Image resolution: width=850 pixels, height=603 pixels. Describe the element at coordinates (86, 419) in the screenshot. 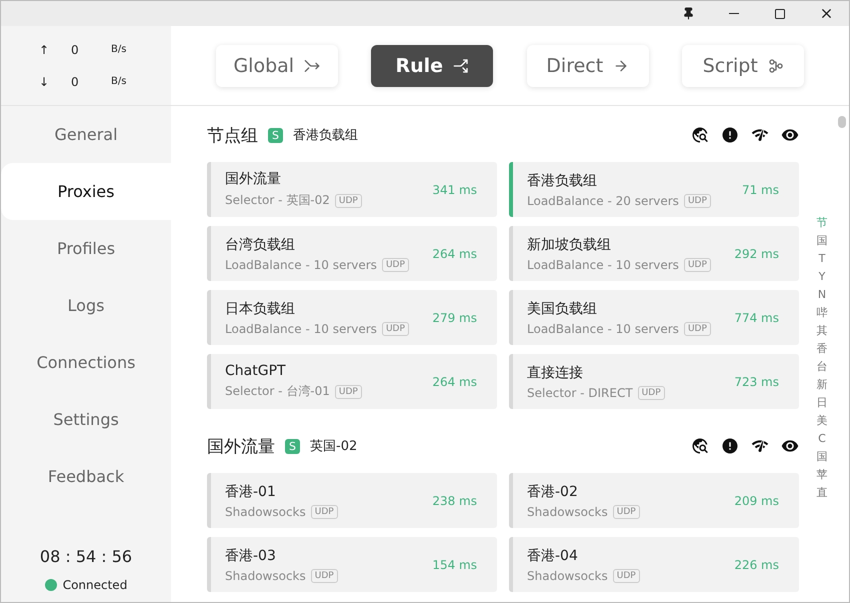

I see `nav-item: Settings` at that location.